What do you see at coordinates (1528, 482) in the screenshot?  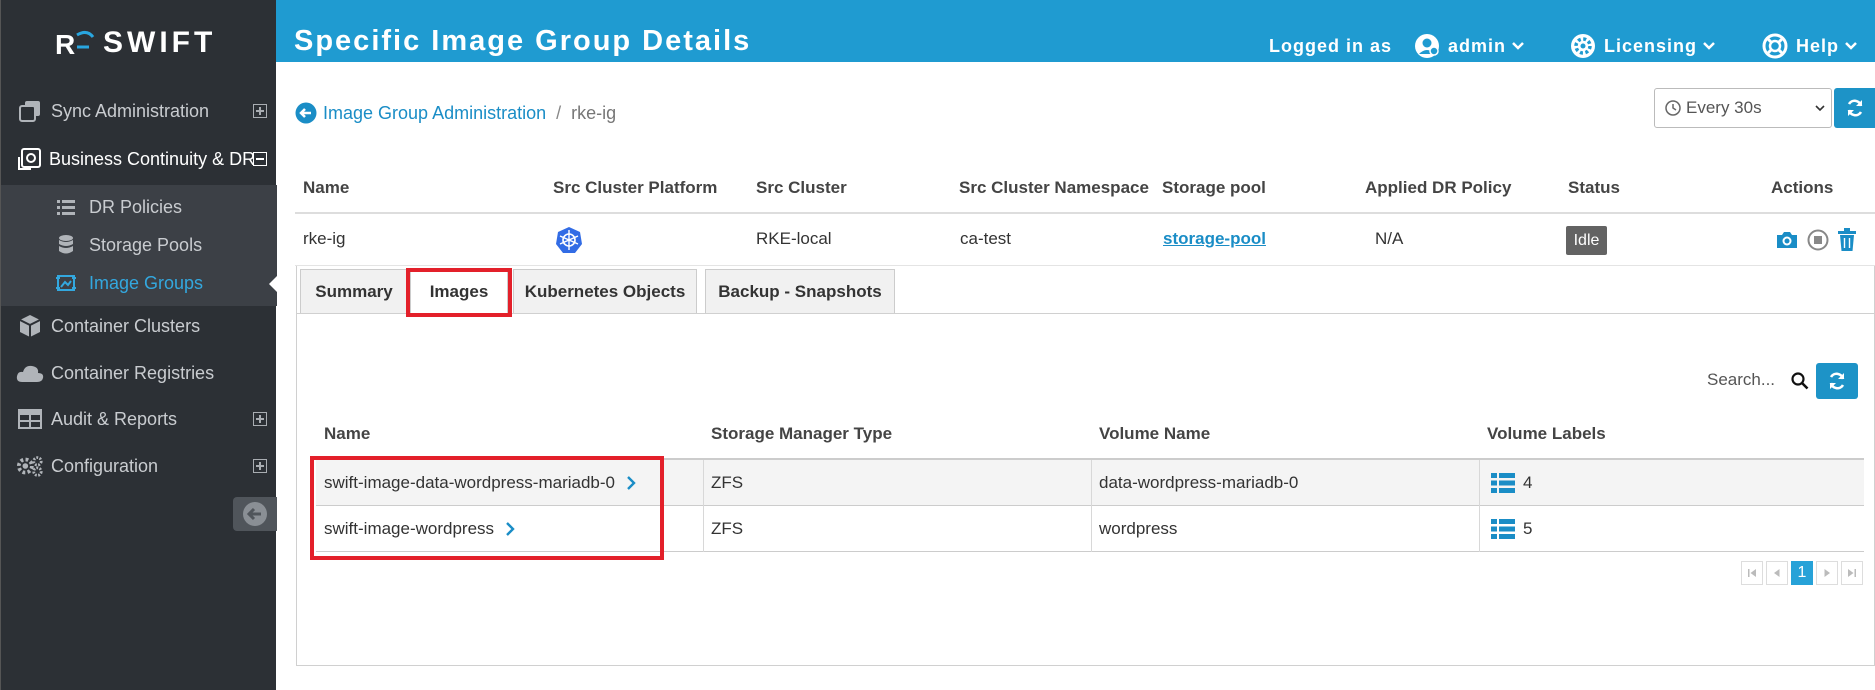 I see `volume-labels-count: 4` at bounding box center [1528, 482].